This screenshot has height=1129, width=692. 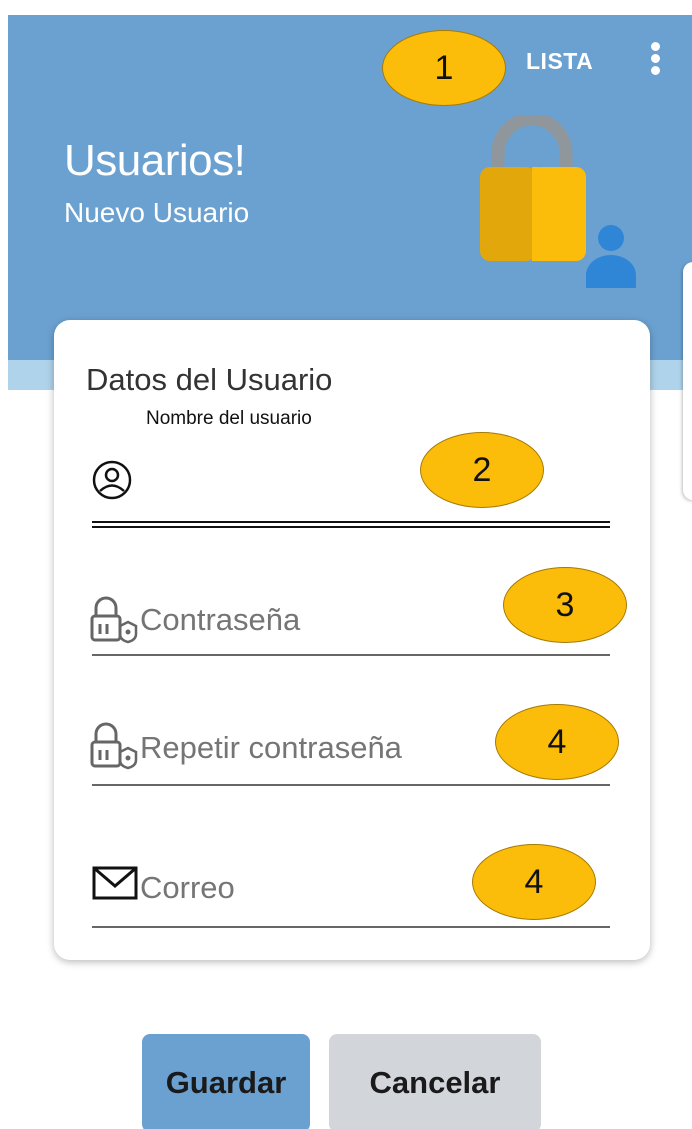 What do you see at coordinates (275, 482) in the screenshot?
I see `username-input` at bounding box center [275, 482].